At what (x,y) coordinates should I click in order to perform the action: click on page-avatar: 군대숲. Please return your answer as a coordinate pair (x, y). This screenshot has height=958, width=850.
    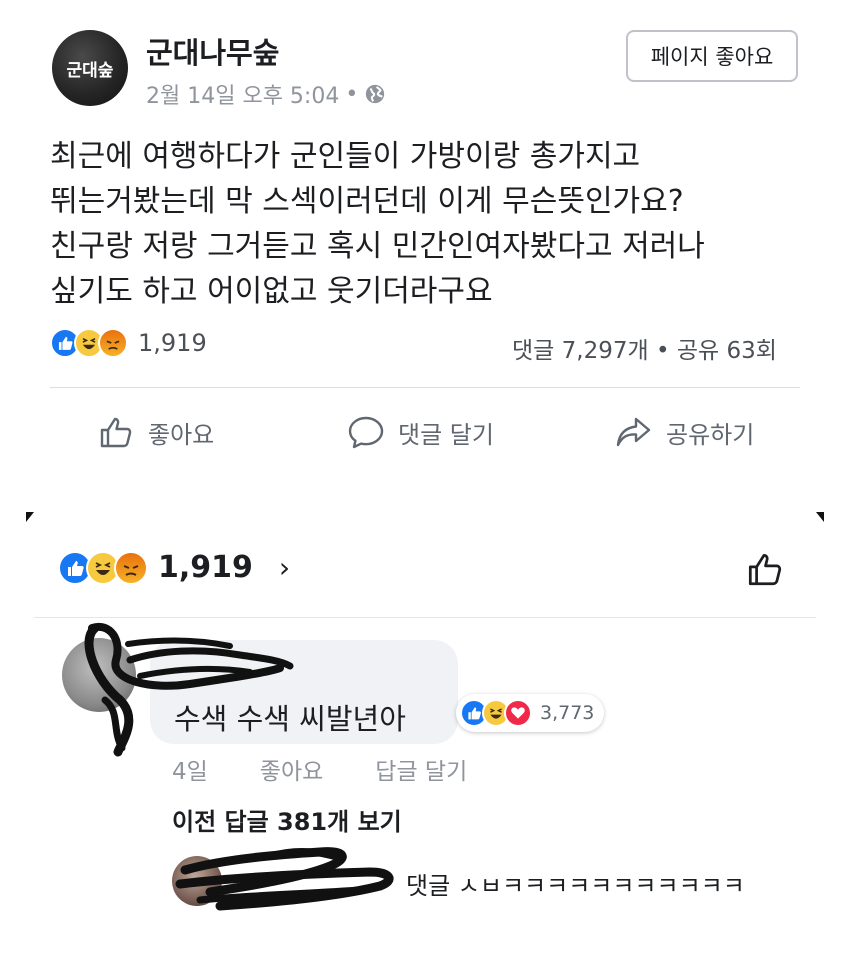
    Looking at the image, I should click on (90, 68).